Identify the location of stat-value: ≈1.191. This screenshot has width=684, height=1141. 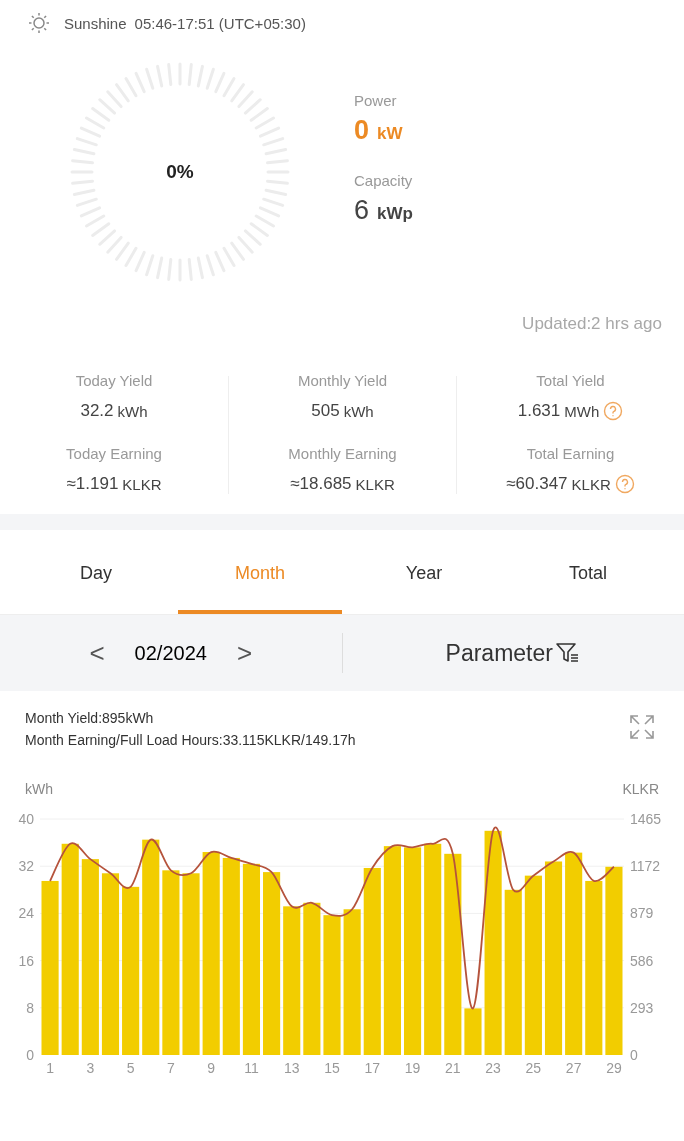
(92, 484).